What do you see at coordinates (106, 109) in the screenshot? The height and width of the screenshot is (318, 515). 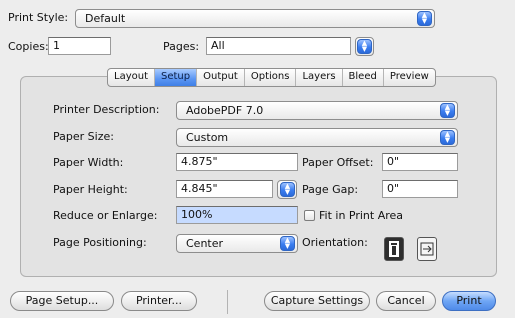 I see `printer-description-label: Printer Description:` at bounding box center [106, 109].